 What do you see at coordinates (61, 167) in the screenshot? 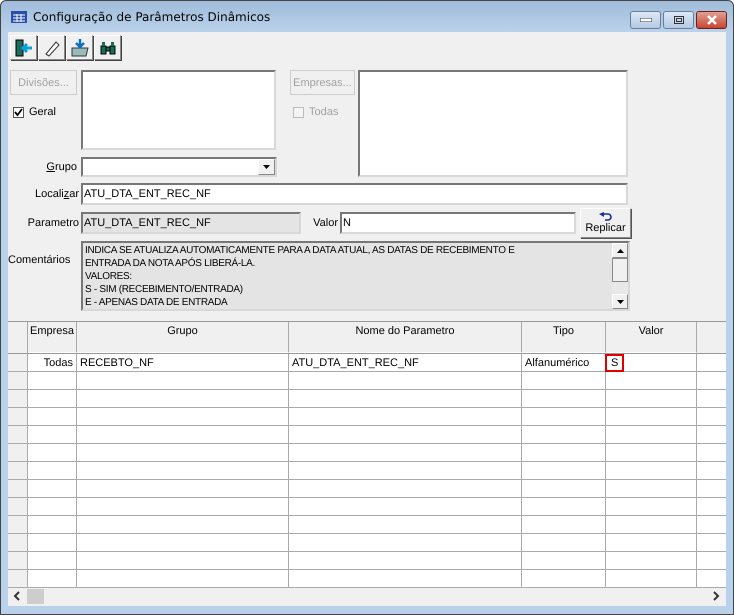
I see `group-label: Grupo` at bounding box center [61, 167].